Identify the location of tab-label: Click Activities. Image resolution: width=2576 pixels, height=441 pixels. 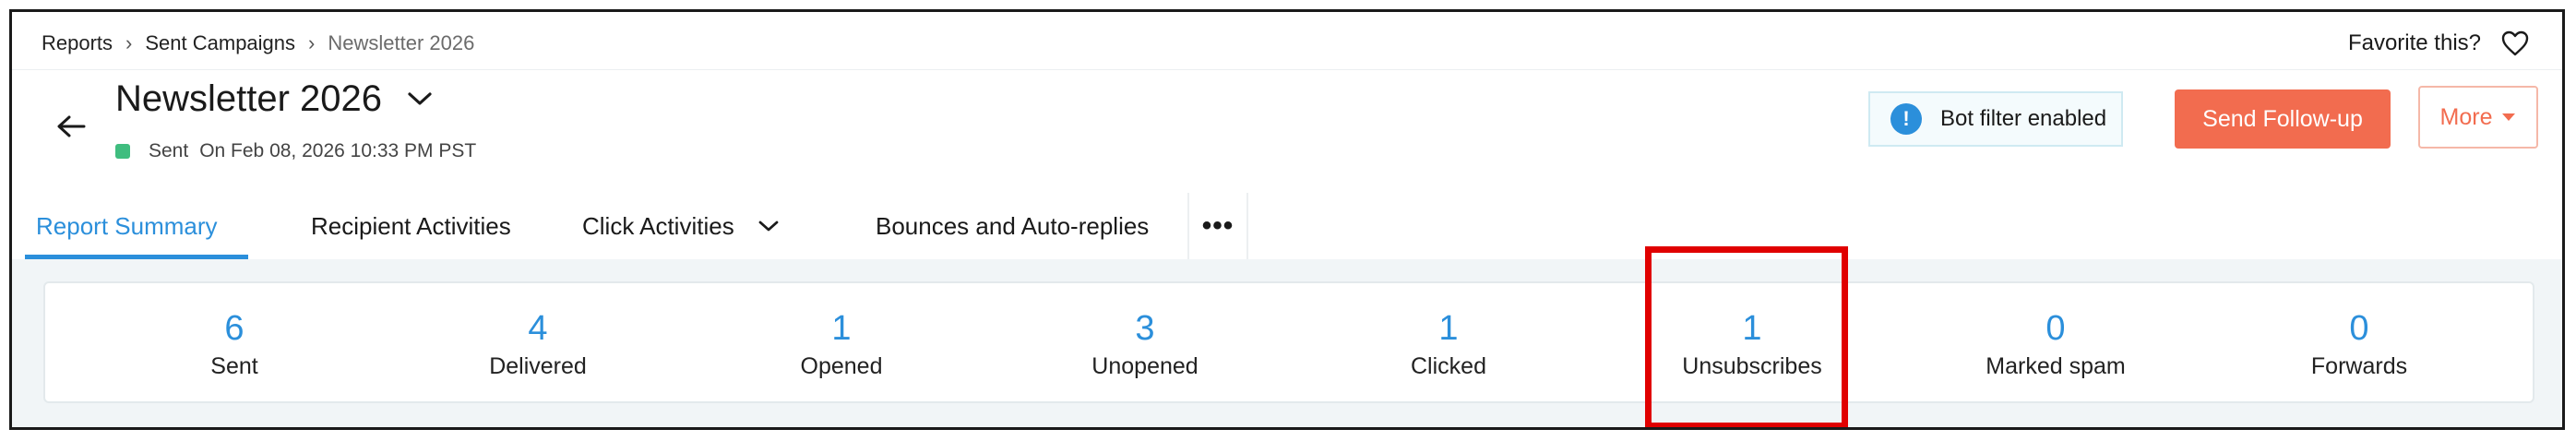
(658, 226).